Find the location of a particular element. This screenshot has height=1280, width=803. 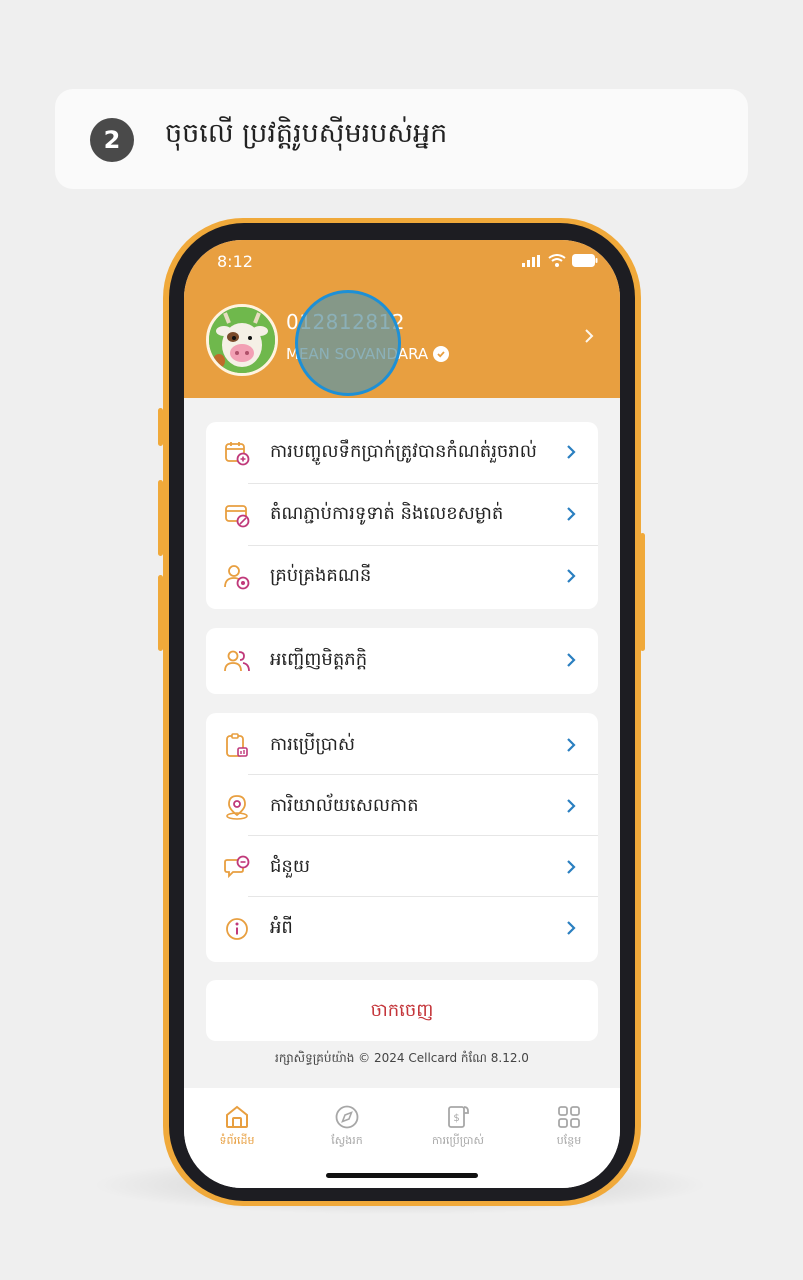

step-instruction: ចុចលើ ប្រវត្តិរូបស៊ីមរបស់អ្នក is located at coordinates (306, 133).